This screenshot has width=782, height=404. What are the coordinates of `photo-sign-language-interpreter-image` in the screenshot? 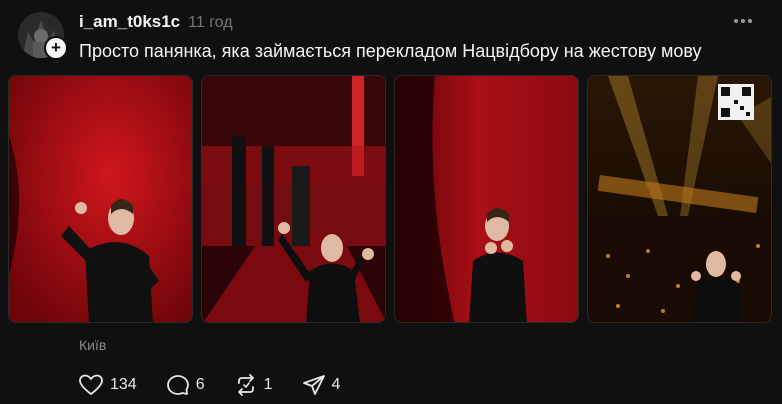 It's located at (100, 199).